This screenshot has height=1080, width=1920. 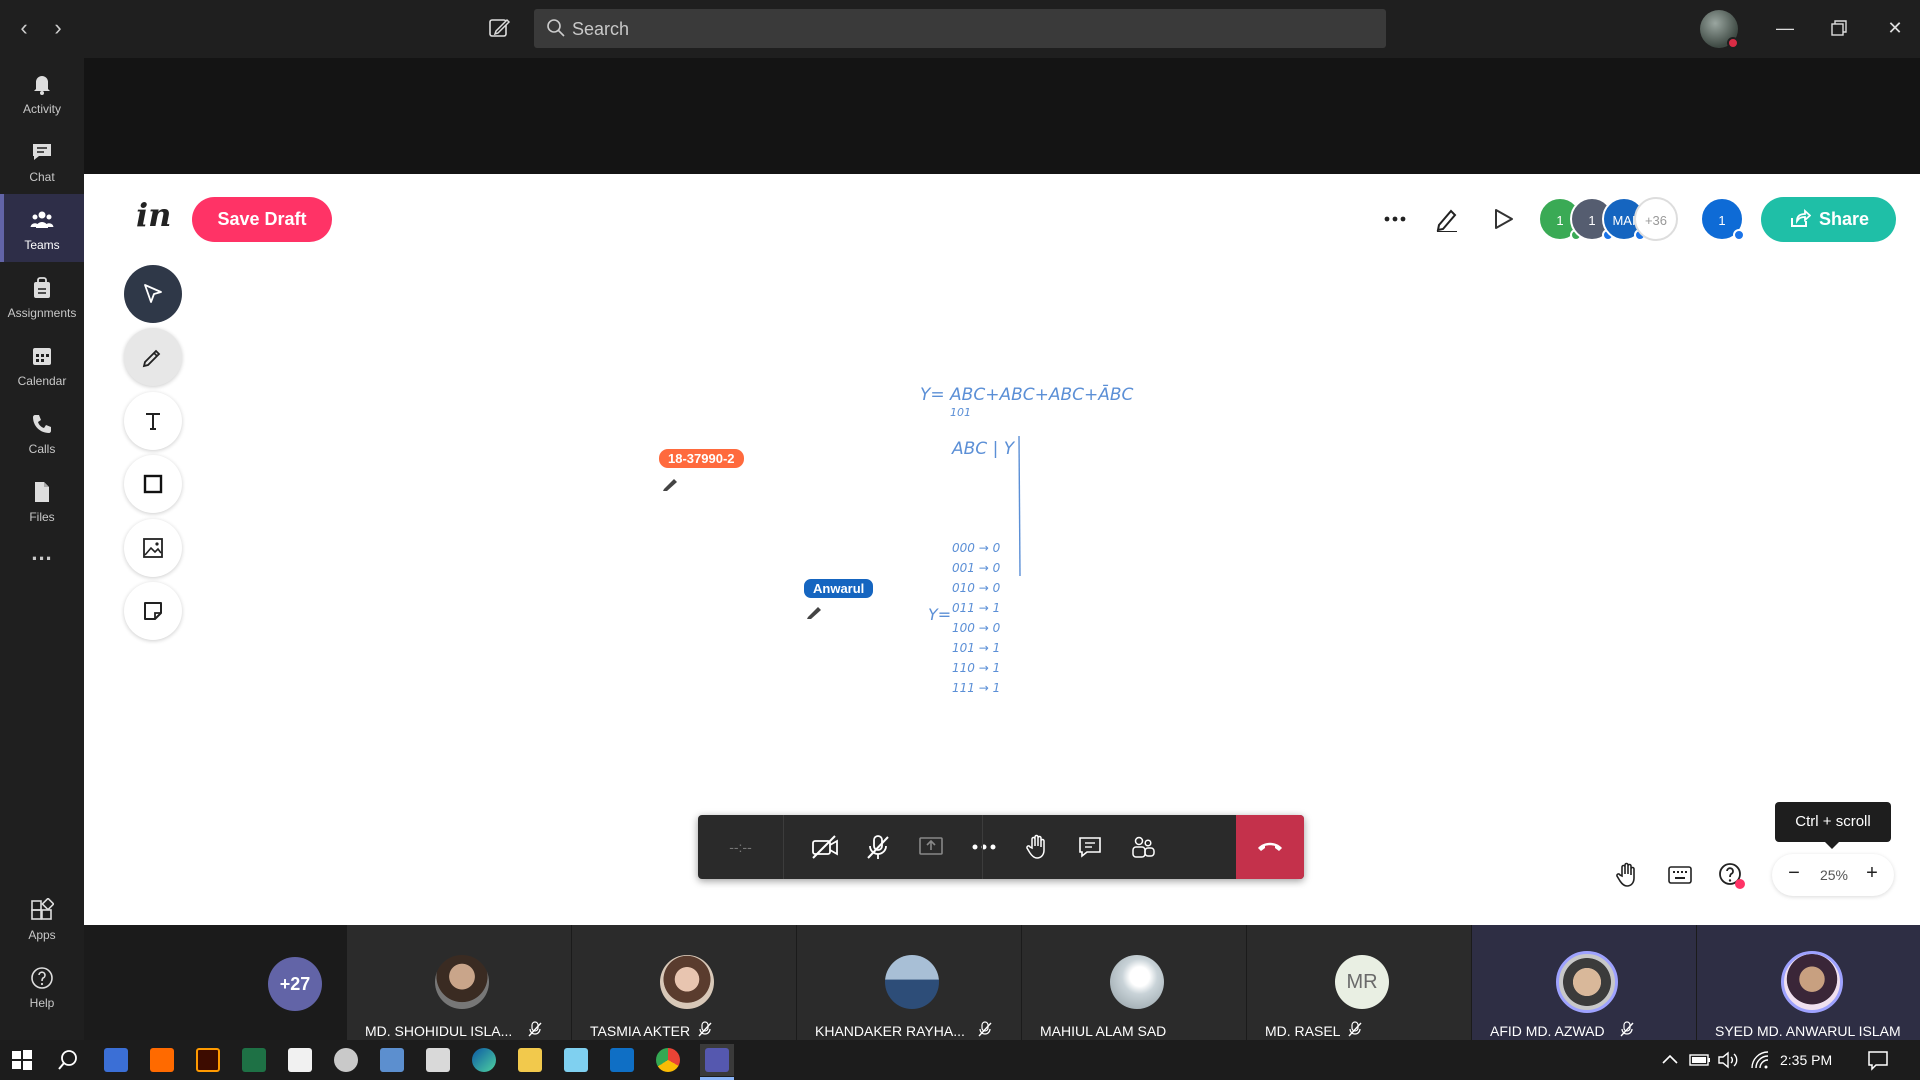 What do you see at coordinates (42, 245) in the screenshot?
I see `rail-item-label: Teams` at bounding box center [42, 245].